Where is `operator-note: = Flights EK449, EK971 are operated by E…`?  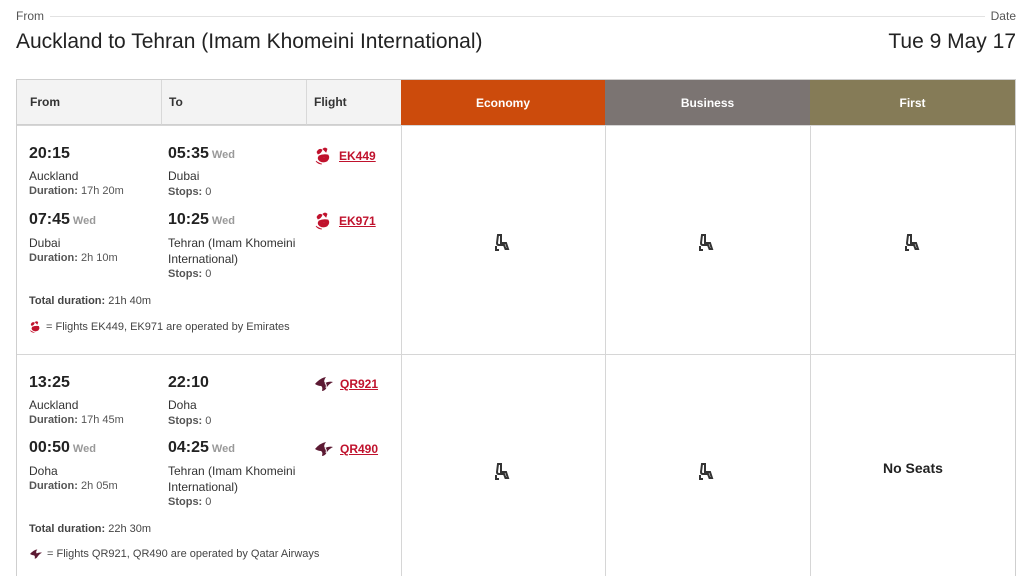
operator-note: = Flights EK449, EK971 are operated by E… is located at coordinates (159, 327).